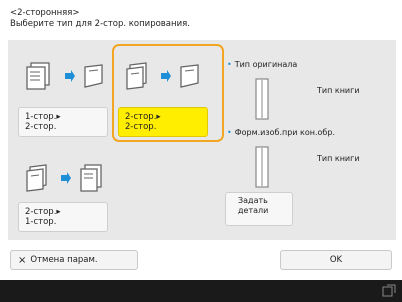 This screenshot has height=302, width=402. I want to click on close-icon: ×, so click(22, 260).